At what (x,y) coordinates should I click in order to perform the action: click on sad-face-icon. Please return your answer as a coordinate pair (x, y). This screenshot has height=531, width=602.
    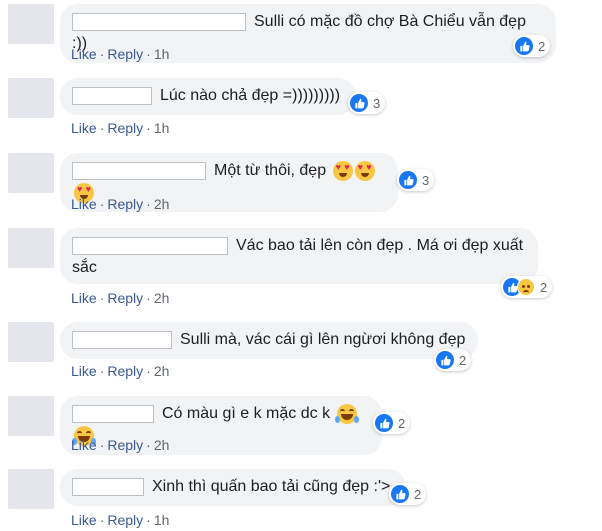
    Looking at the image, I should click on (526, 287).